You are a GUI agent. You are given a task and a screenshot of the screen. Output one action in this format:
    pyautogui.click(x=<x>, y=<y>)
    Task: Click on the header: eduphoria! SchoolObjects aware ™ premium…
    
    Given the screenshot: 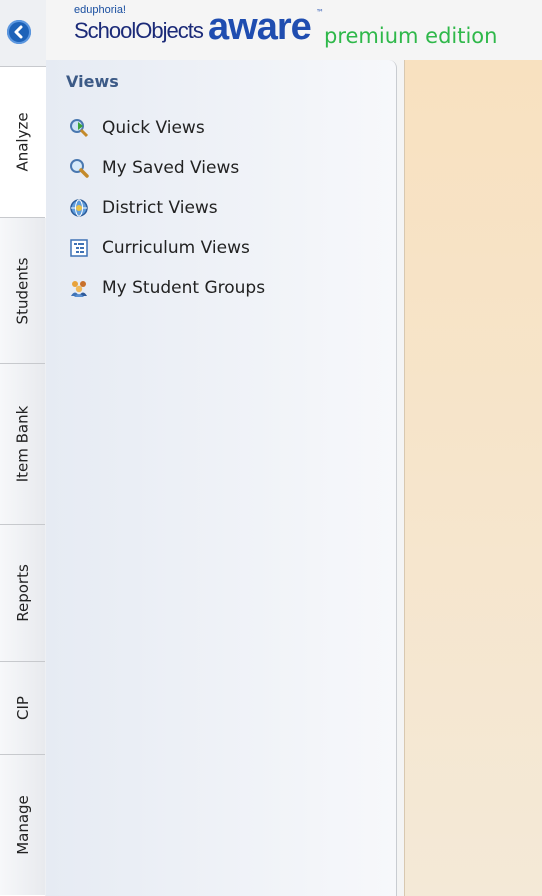 What is the action you would take?
    pyautogui.click(x=294, y=30)
    